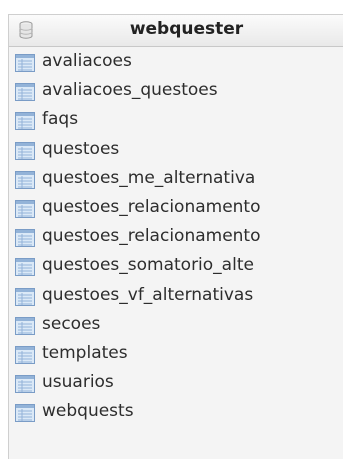  What do you see at coordinates (176, 62) in the screenshot?
I see `table-row: avaliacoes` at bounding box center [176, 62].